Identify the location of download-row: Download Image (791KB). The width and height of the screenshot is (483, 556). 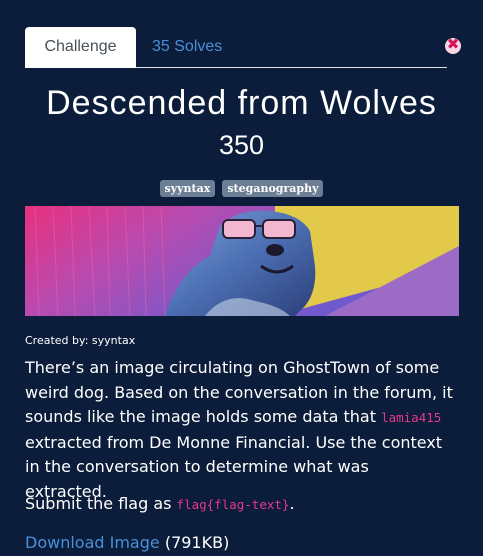
(127, 542).